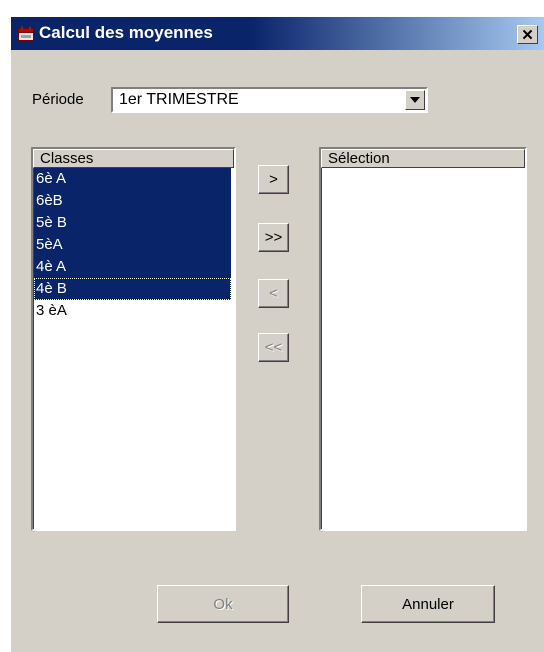 This screenshot has height=652, width=544. What do you see at coordinates (273, 347) in the screenshot?
I see `remove-all-button: <<` at bounding box center [273, 347].